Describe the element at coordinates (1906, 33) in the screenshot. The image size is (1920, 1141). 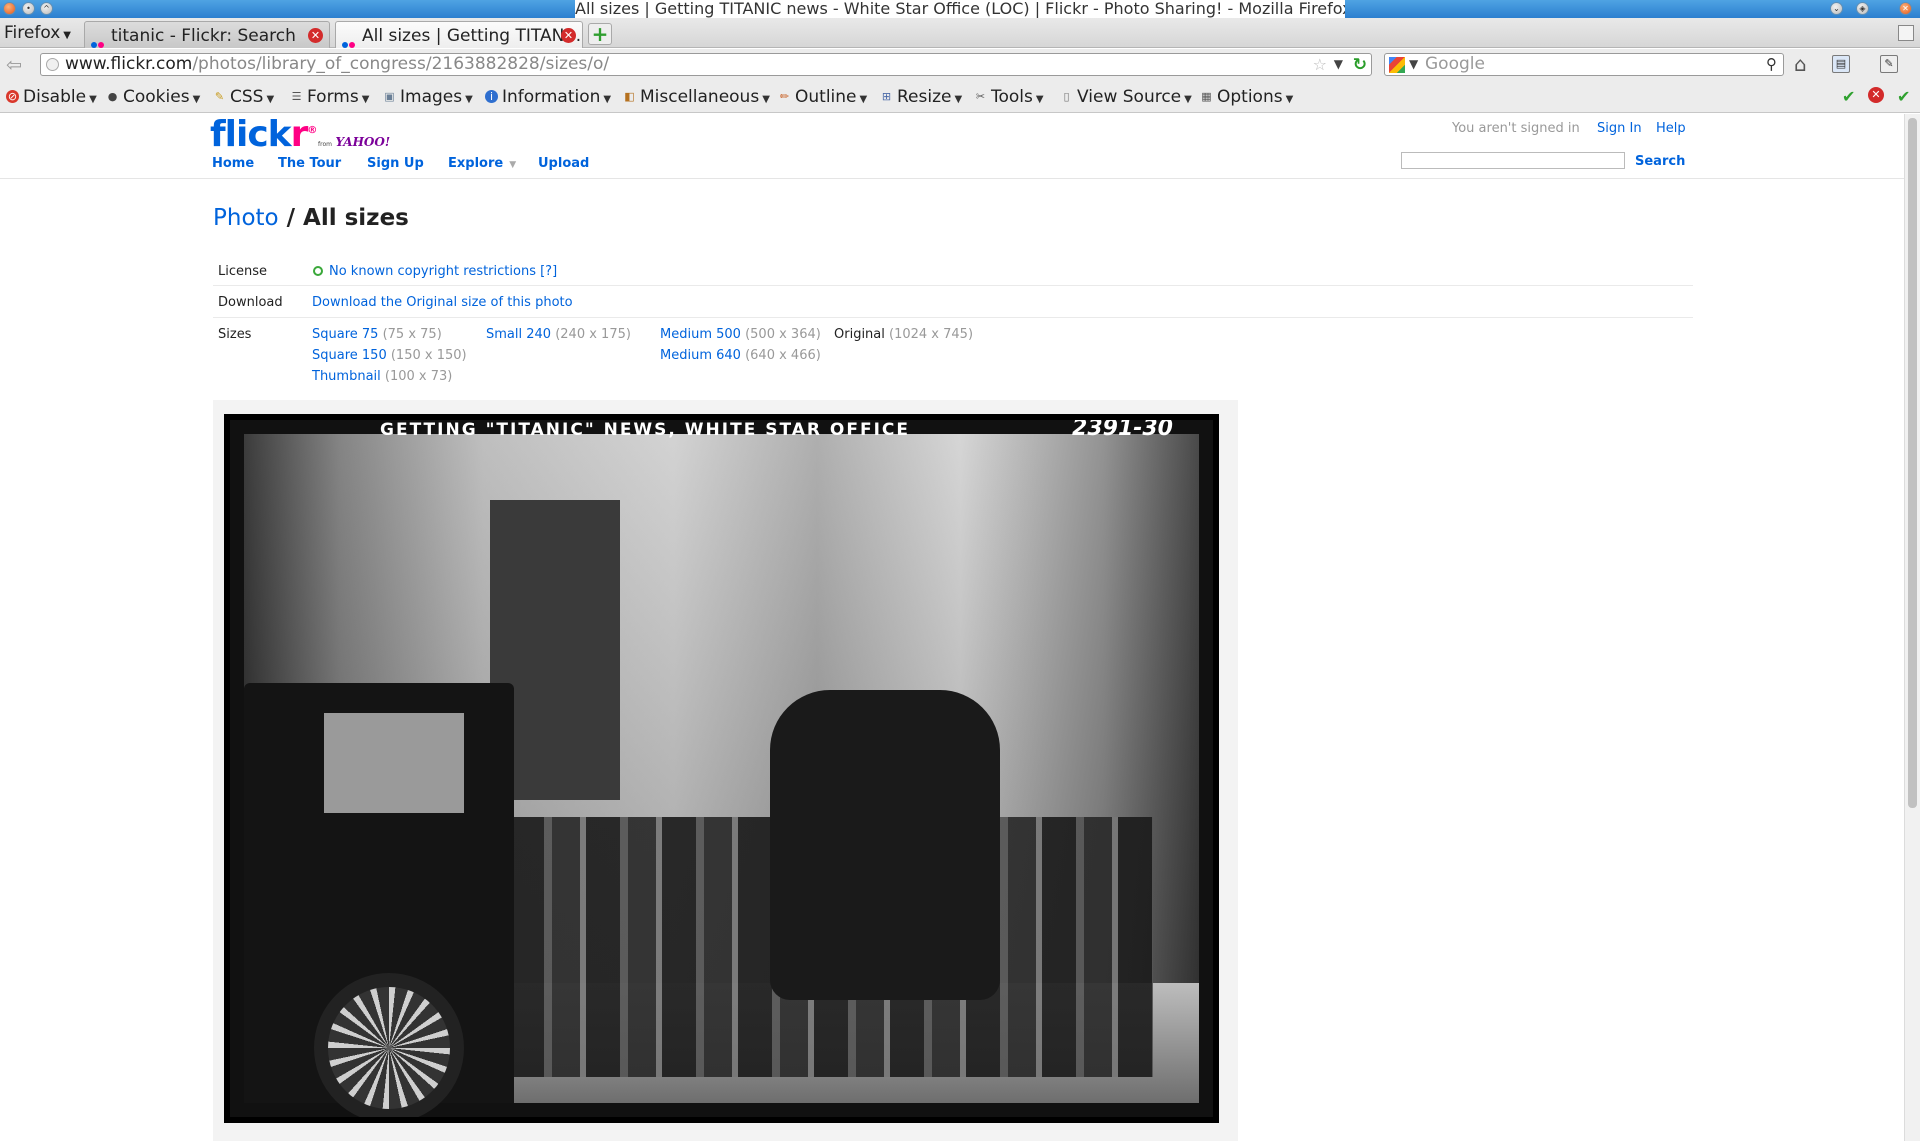
I see `tab-groups-icon` at that location.